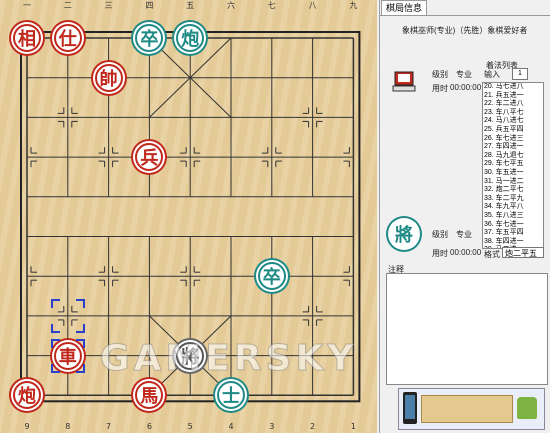  What do you see at coordinates (467, 329) in the screenshot?
I see `notes-textarea` at bounding box center [467, 329].